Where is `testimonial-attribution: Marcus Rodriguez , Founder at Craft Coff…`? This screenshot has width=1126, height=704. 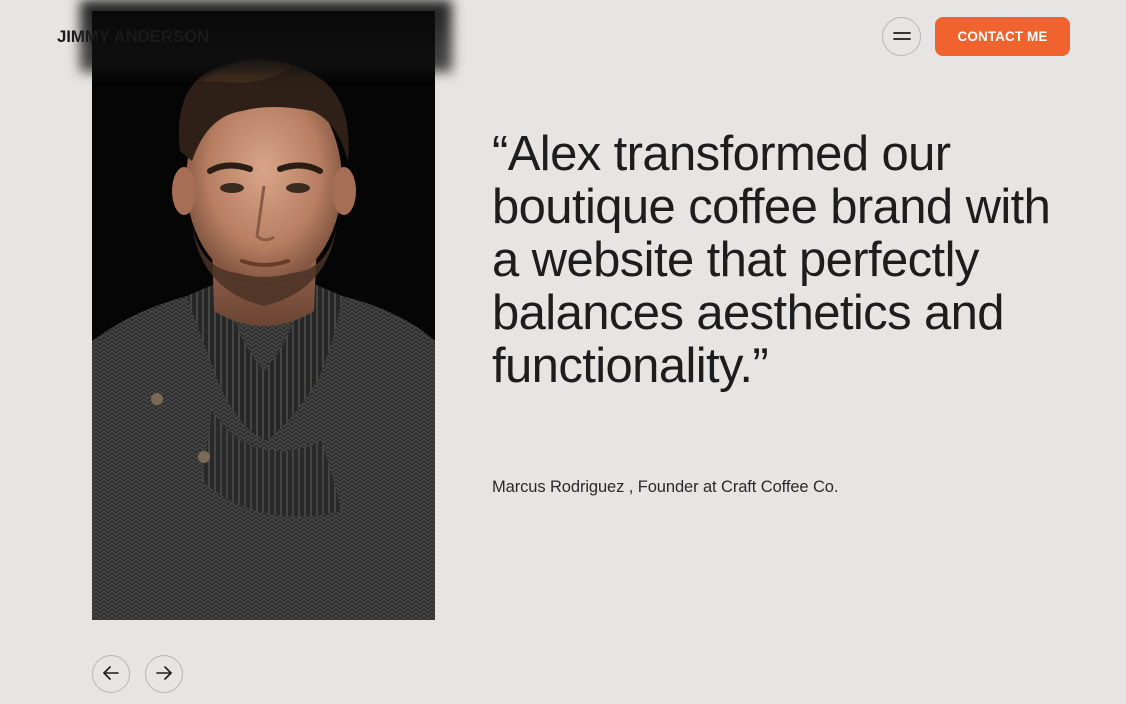 testimonial-attribution: Marcus Rodriguez , Founder at Craft Coff… is located at coordinates (665, 487).